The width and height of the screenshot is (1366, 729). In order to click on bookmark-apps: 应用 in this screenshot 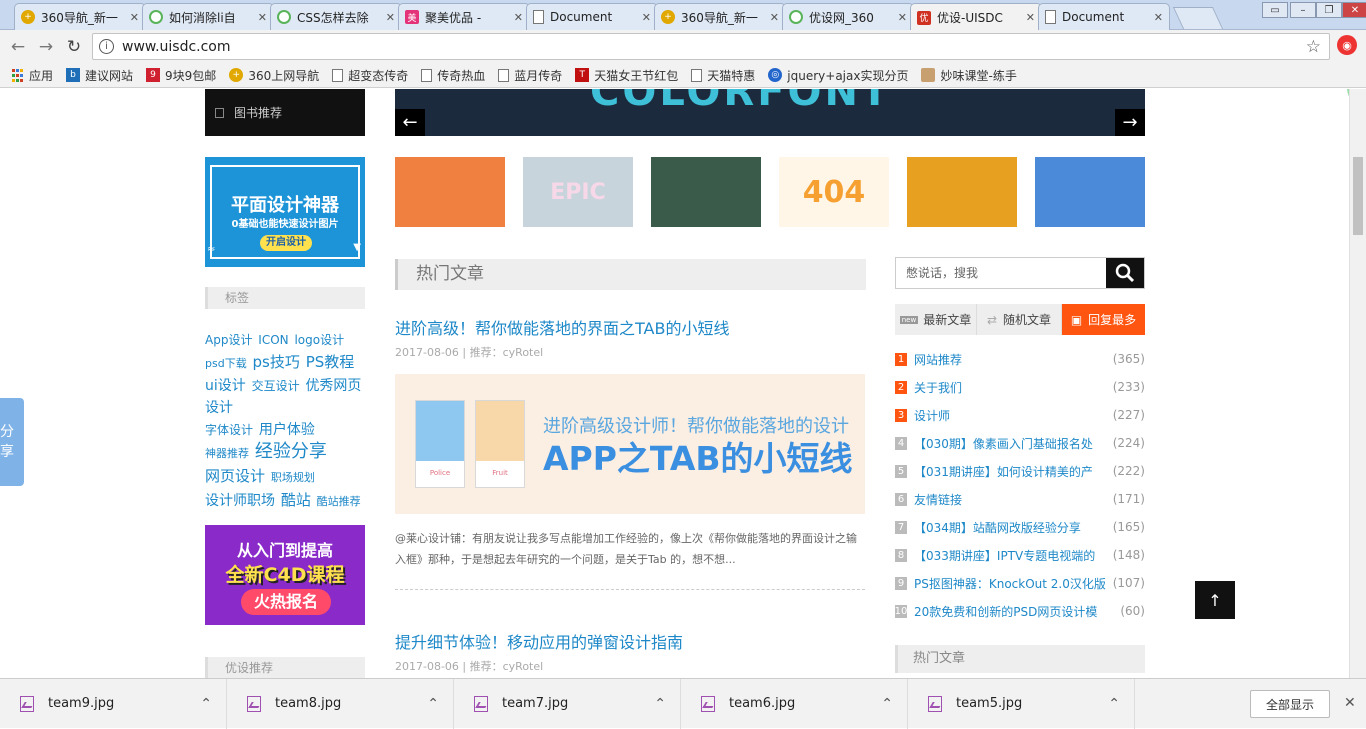, I will do `click(31, 75)`.